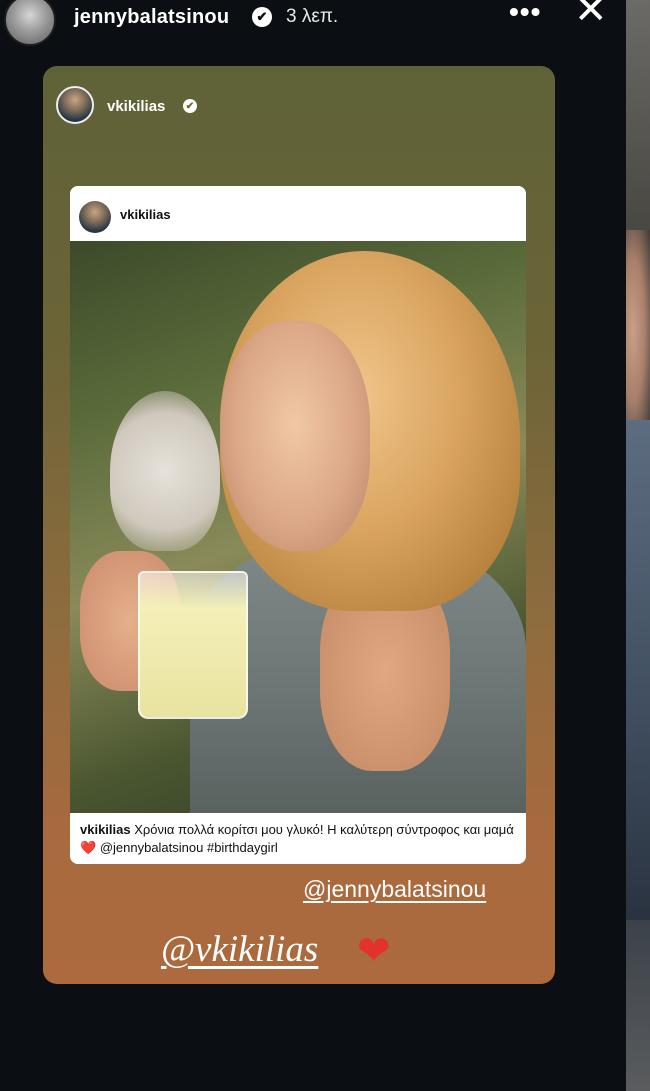 Image resolution: width=650 pixels, height=1091 pixels. What do you see at coordinates (189, 847) in the screenshot?
I see `caption-tags: @jennybalatsinou #birthdaygirl` at bounding box center [189, 847].